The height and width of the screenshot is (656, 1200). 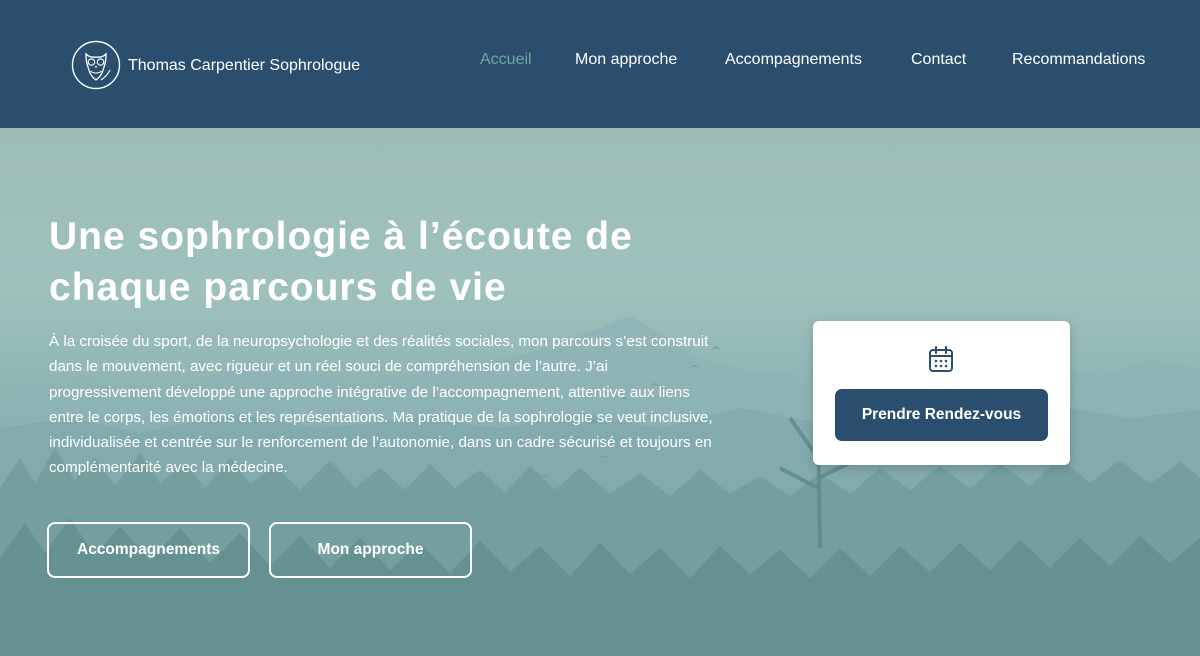 I want to click on nav-item-recommandations: Recommandations, so click(x=1078, y=60).